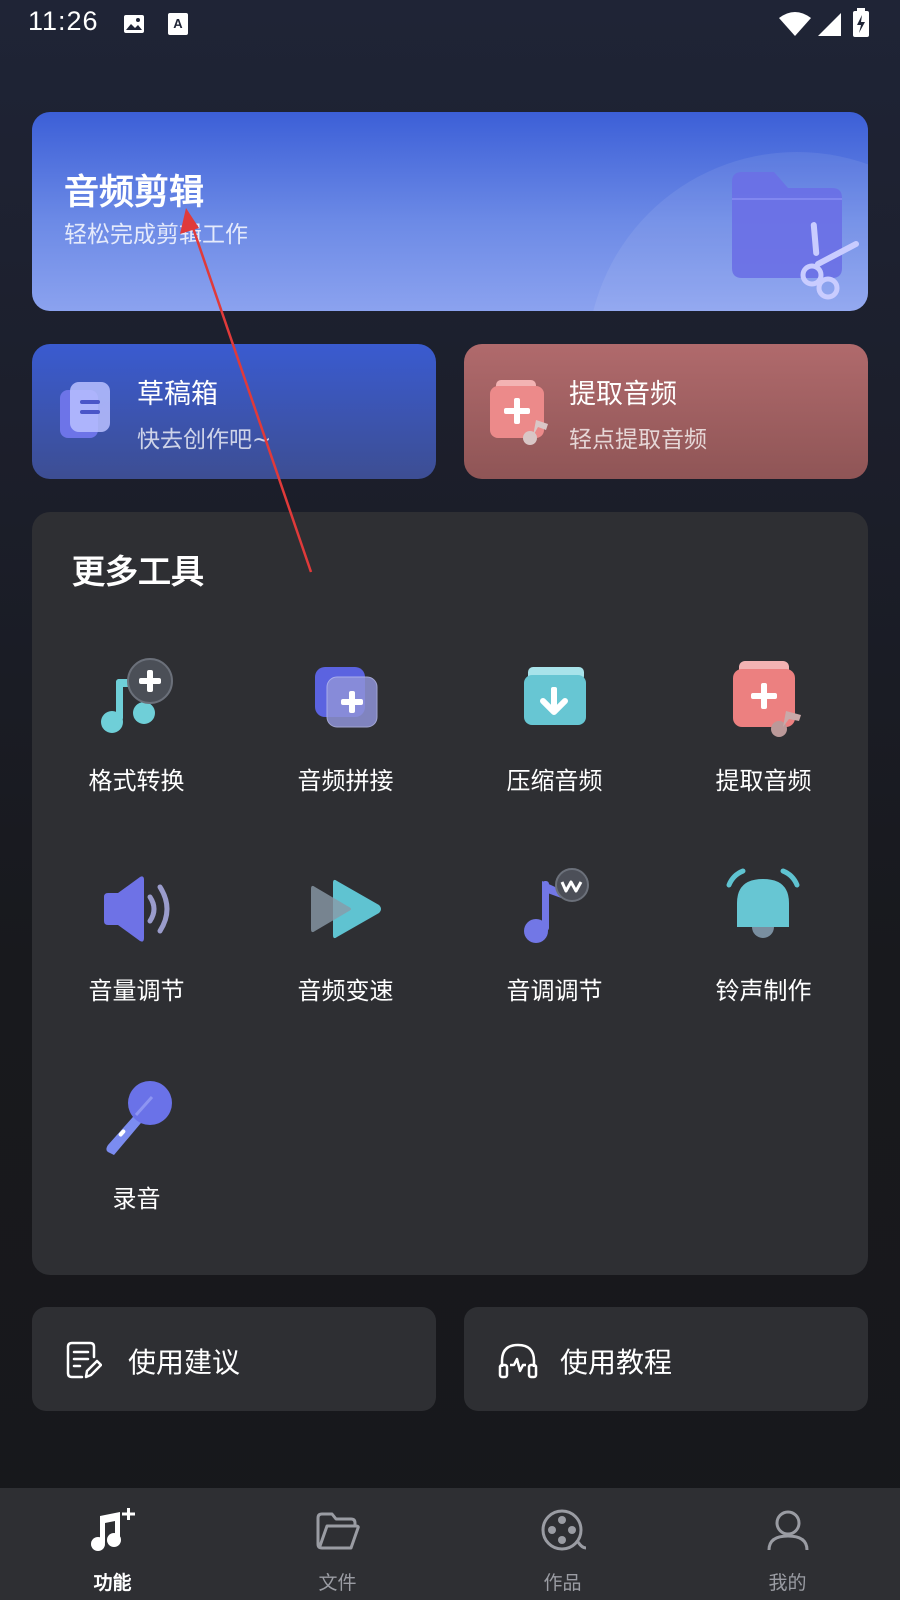  I want to click on document-copy-icon, so click(86, 413).